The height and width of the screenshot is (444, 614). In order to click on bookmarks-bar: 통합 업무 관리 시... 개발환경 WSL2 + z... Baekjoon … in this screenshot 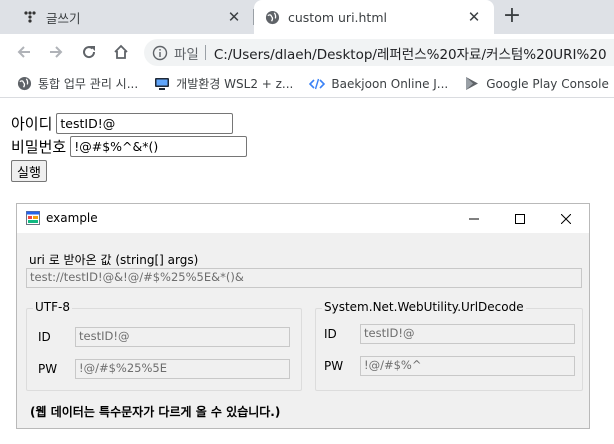, I will do `click(307, 84)`.